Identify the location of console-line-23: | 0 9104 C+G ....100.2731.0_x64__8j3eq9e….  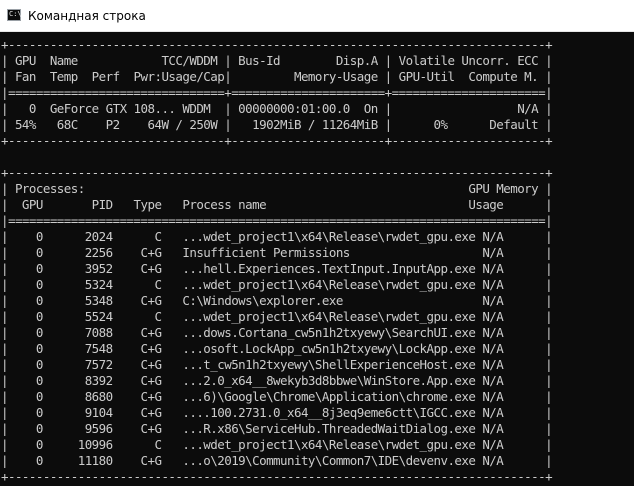
(277, 412).